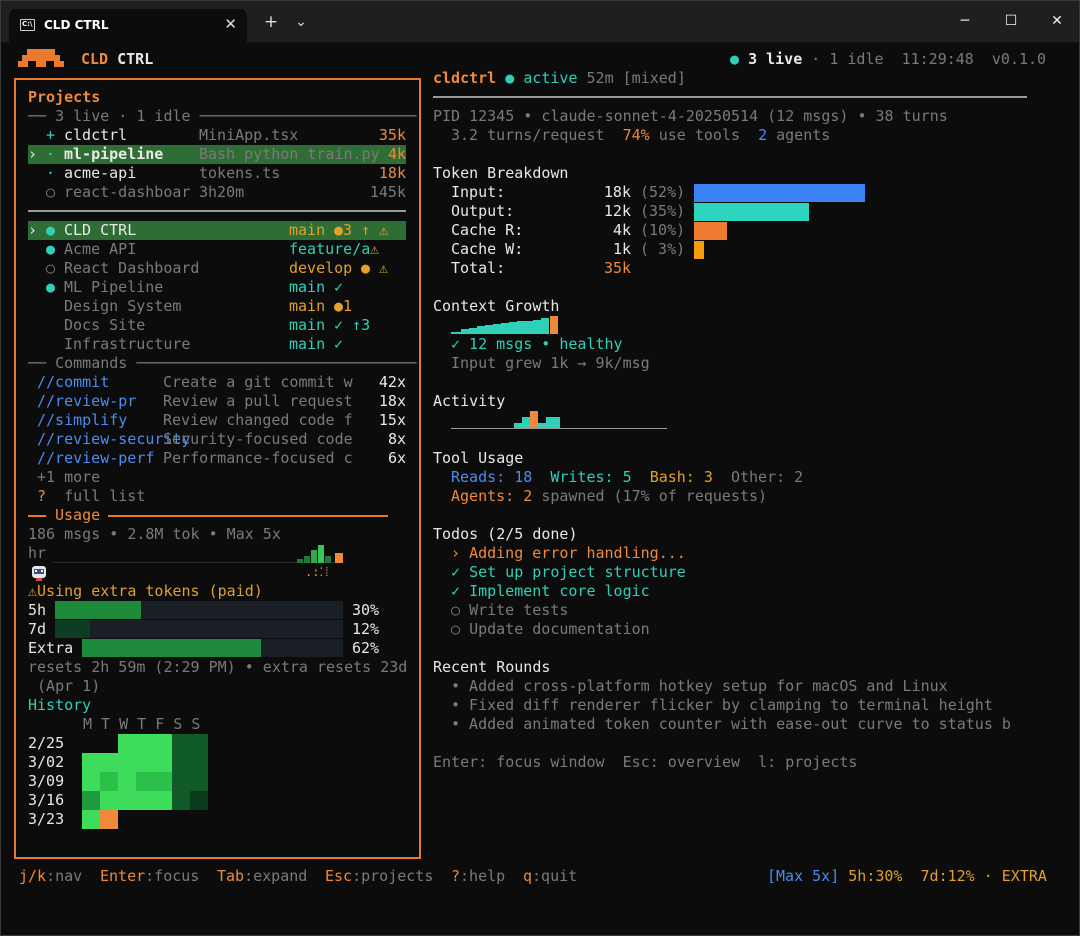 The height and width of the screenshot is (936, 1080). What do you see at coordinates (271, 22) in the screenshot?
I see `new-tab-button: +` at bounding box center [271, 22].